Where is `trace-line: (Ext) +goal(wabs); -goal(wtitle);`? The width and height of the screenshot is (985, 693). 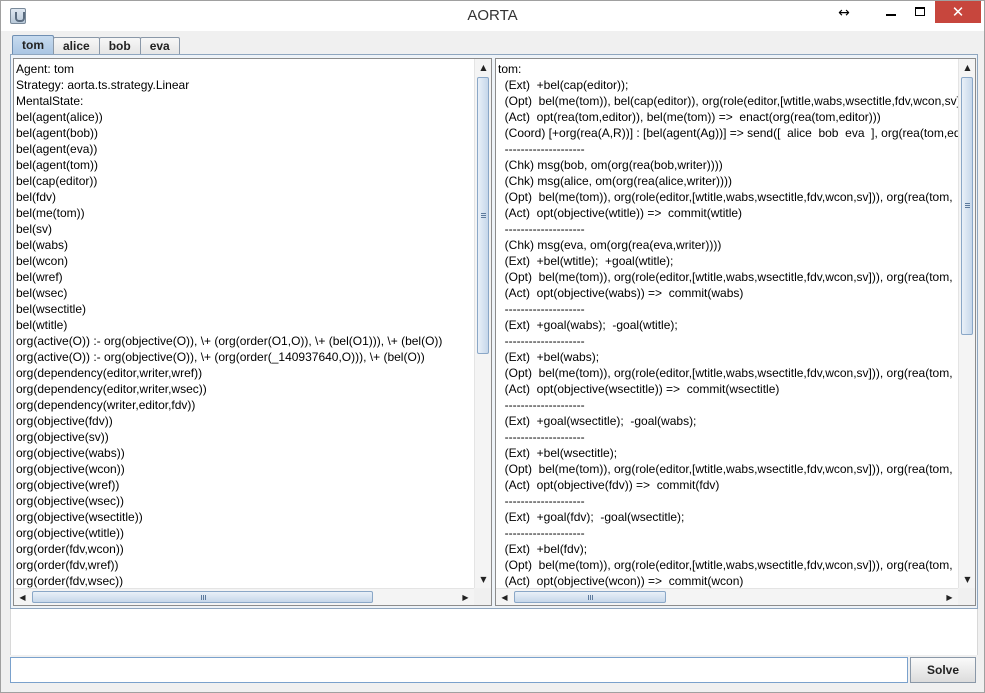
trace-line: (Ext) +goal(wabs); -goal(wtitle); is located at coordinates (588, 325).